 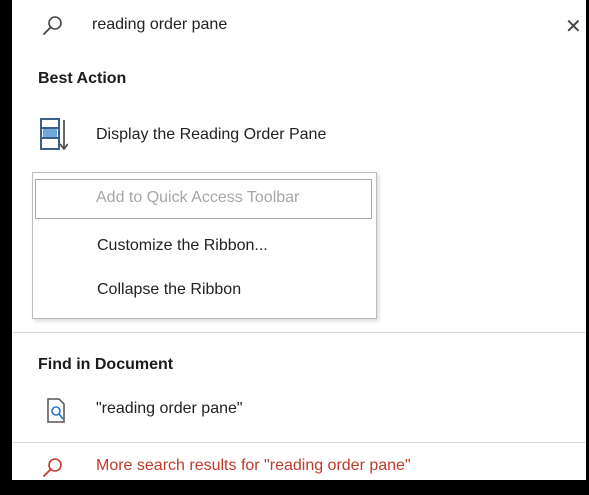 What do you see at coordinates (211, 134) in the screenshot?
I see `best-action-label: Display the Reading Order Pane` at bounding box center [211, 134].